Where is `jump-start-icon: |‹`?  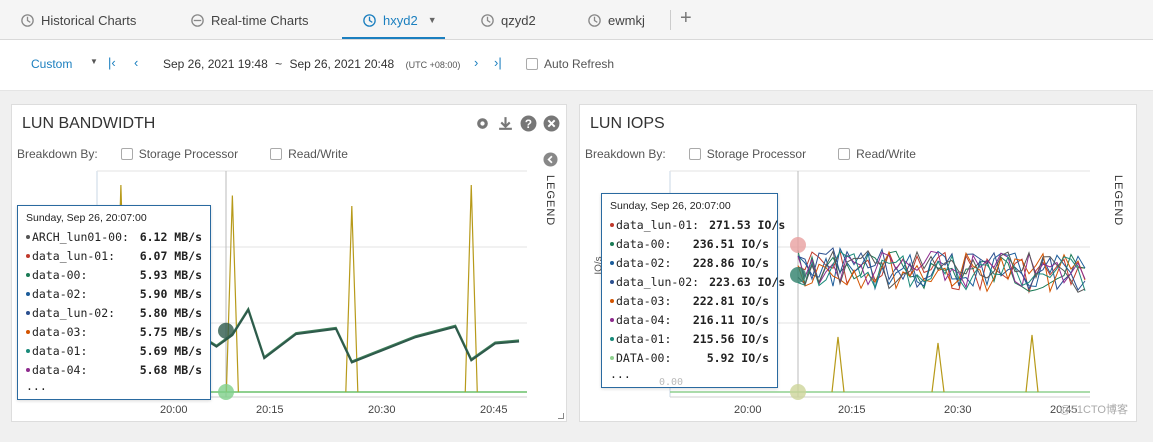
jump-start-icon: |‹ is located at coordinates (112, 62).